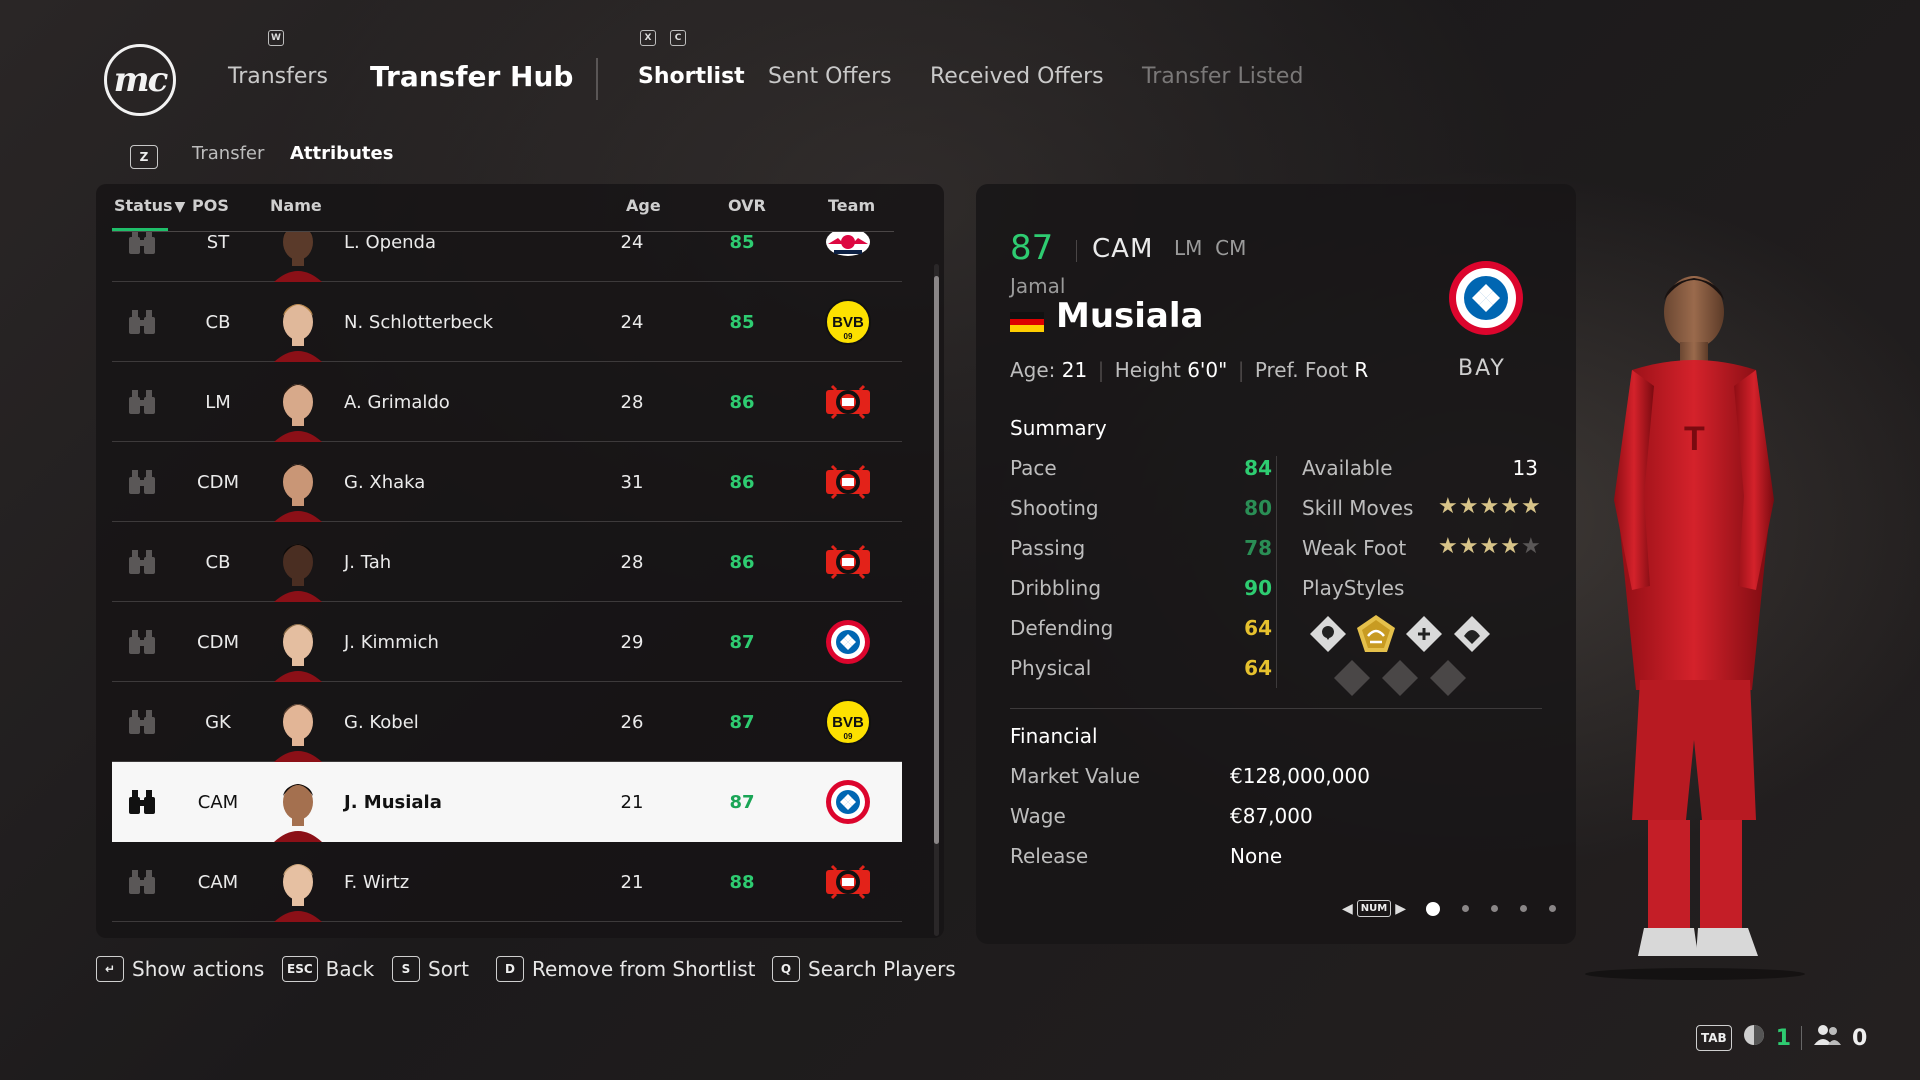 The image size is (1920, 1080). I want to click on tab-transfer-listed-label: Transfer Listed, so click(1223, 76).